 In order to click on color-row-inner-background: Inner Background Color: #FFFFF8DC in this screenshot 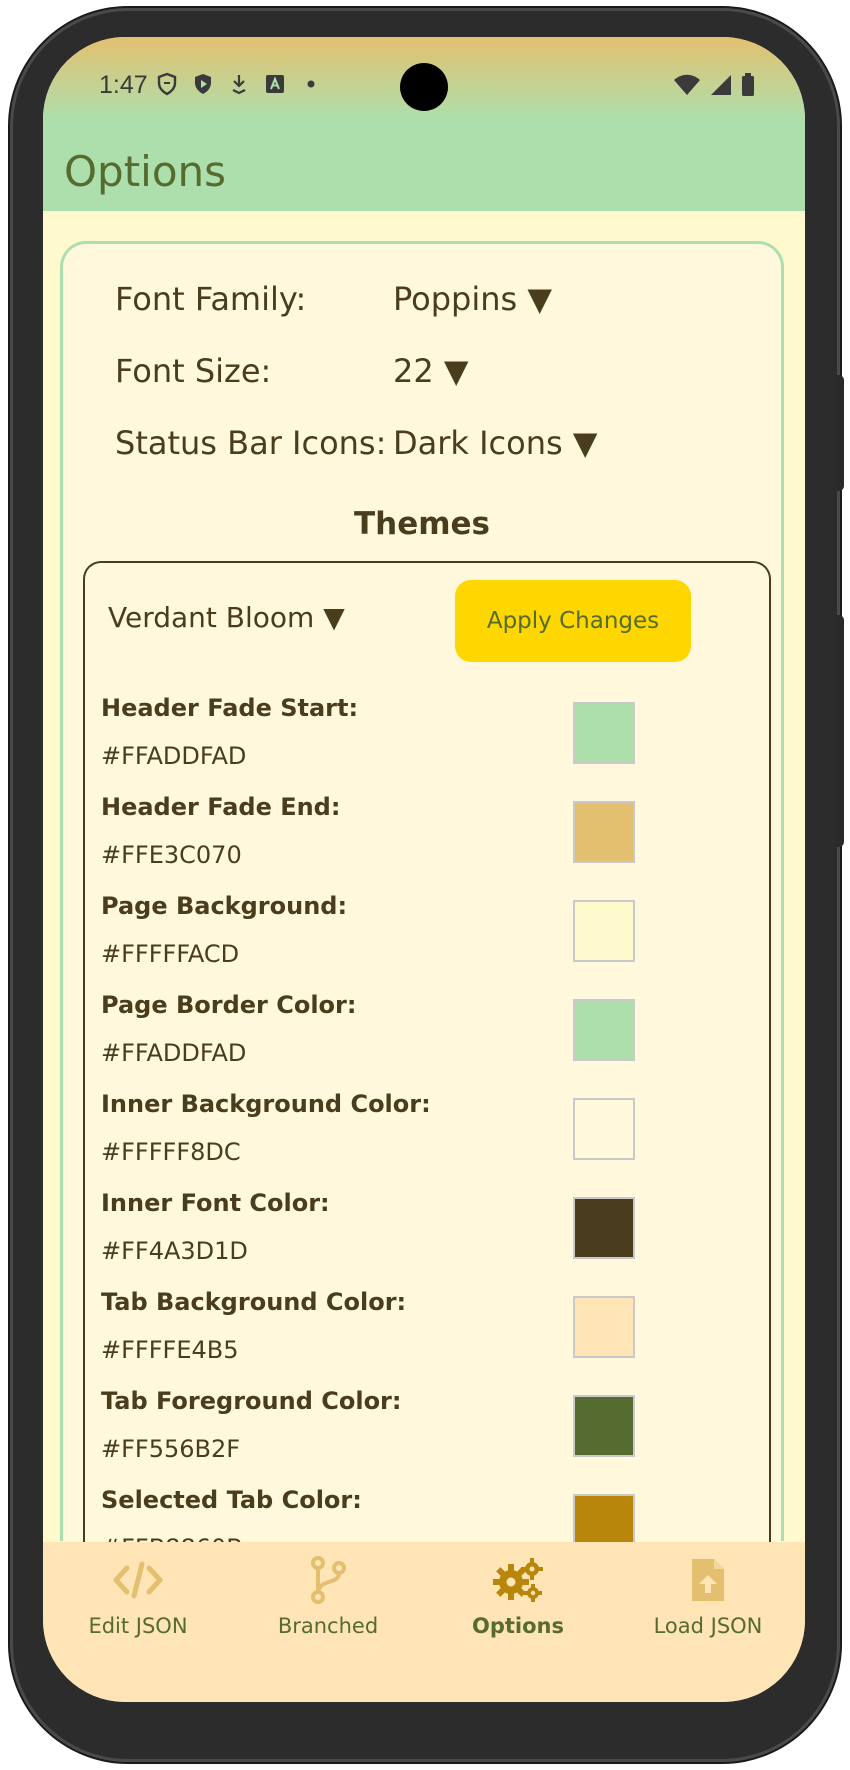, I will do `click(426, 1139)`.